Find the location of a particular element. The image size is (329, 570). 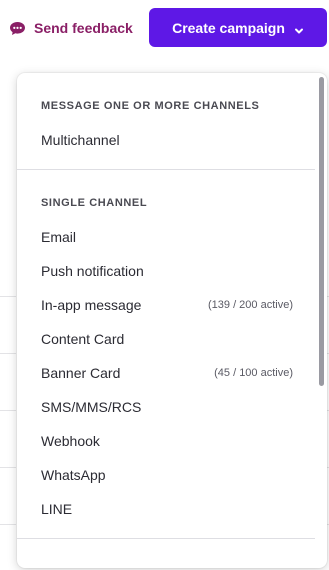

menu-item-multichannel: Multichannel is located at coordinates (167, 140).